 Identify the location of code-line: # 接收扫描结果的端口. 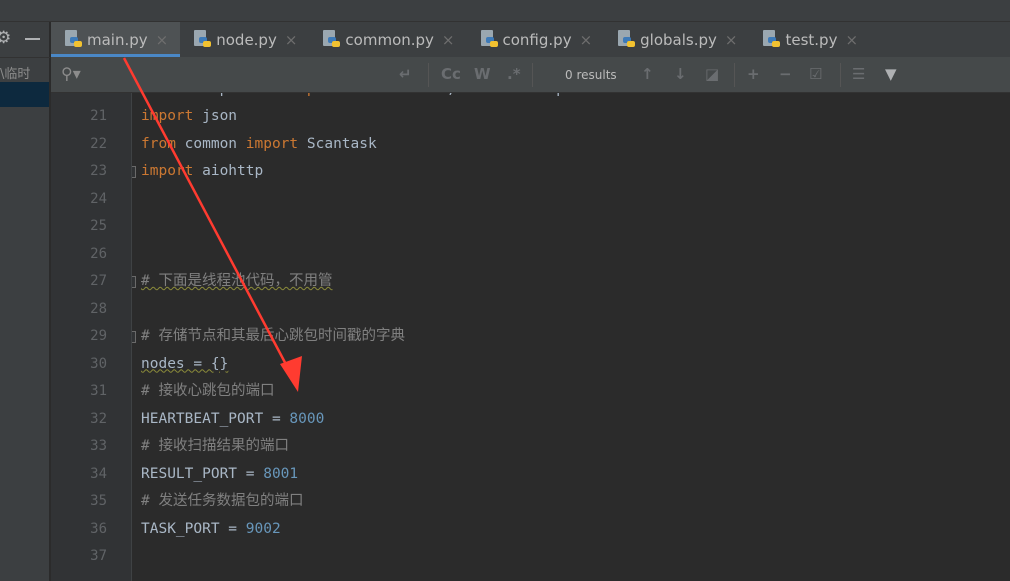
(215, 447).